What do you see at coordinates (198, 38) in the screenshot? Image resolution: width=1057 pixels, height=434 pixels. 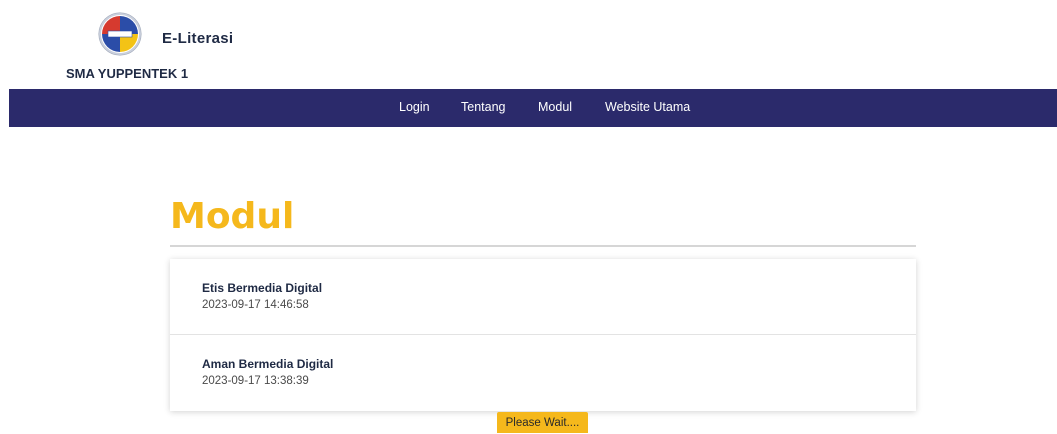 I see `app-name: E-Literasi` at bounding box center [198, 38].